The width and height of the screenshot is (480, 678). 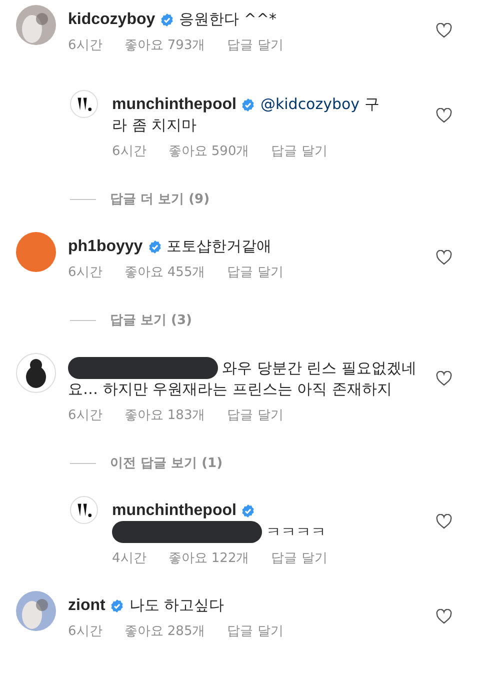 I want to click on view-replies-button: 이전 답글 보기 (1), so click(x=166, y=463).